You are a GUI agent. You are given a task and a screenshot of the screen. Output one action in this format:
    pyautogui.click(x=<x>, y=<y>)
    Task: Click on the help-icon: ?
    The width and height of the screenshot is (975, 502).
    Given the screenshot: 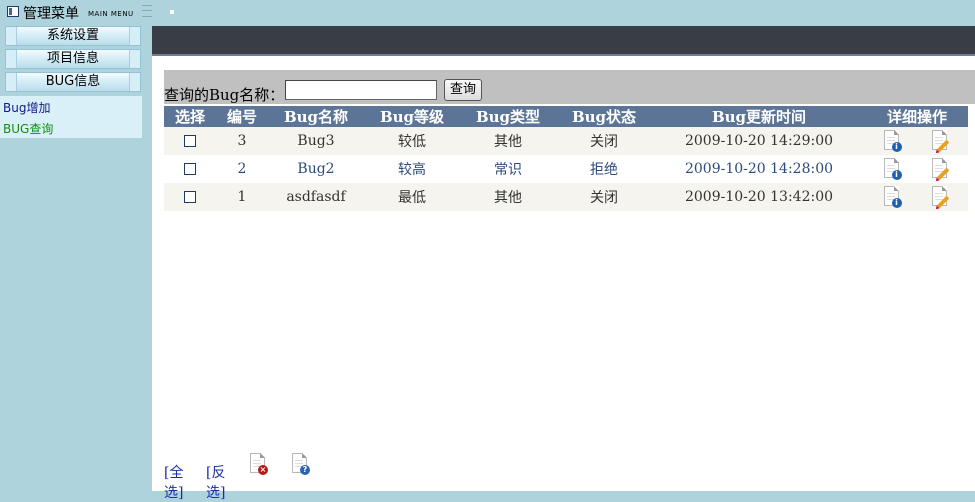 What is the action you would take?
    pyautogui.click(x=301, y=464)
    